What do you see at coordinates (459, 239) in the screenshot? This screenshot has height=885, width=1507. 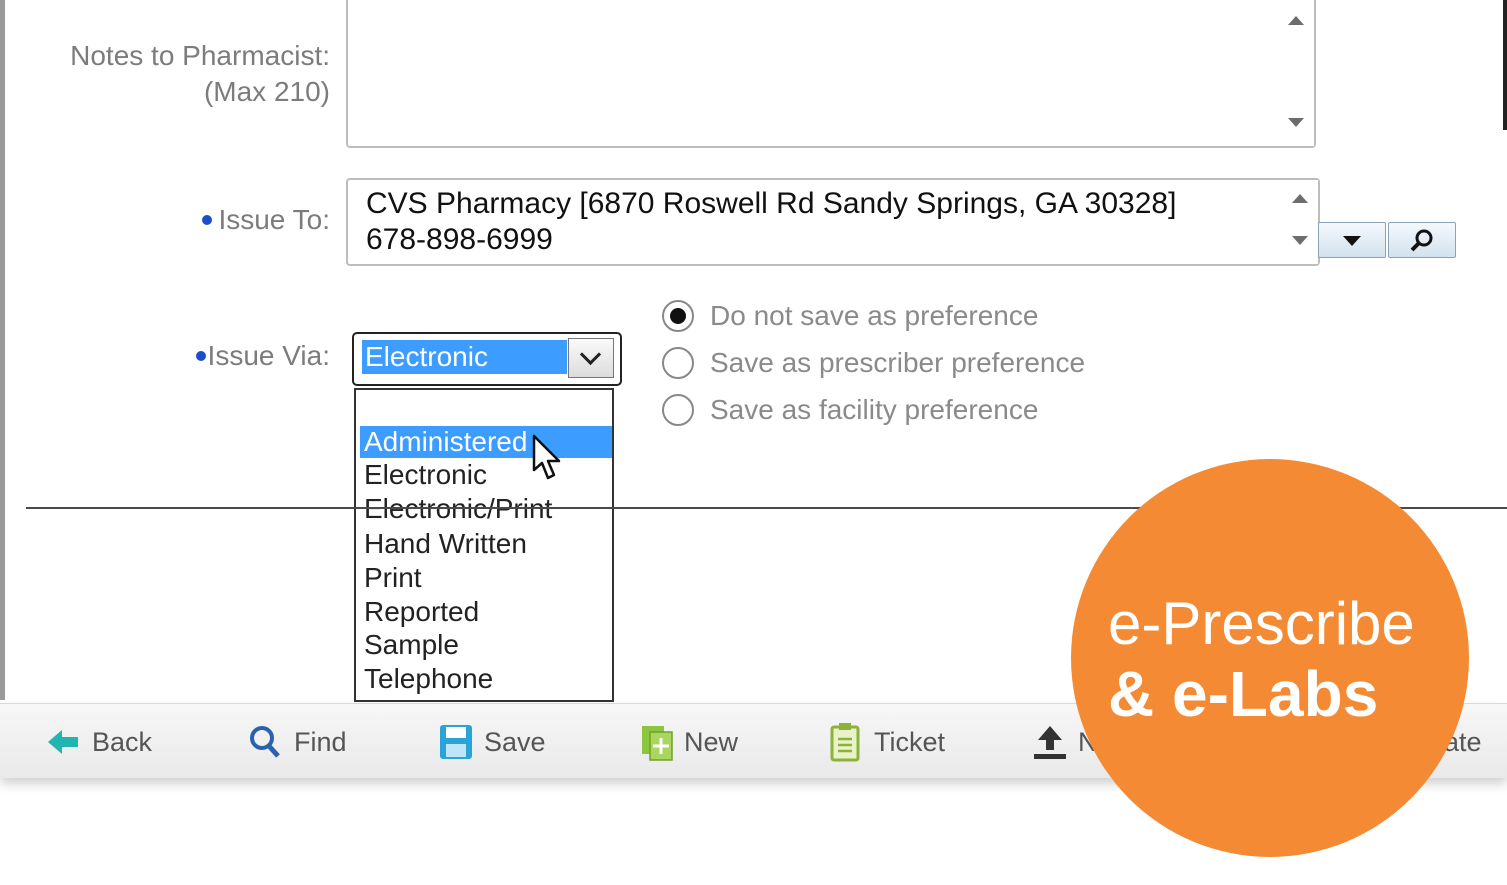 I see `issue-to-line2: 678-898-6999` at bounding box center [459, 239].